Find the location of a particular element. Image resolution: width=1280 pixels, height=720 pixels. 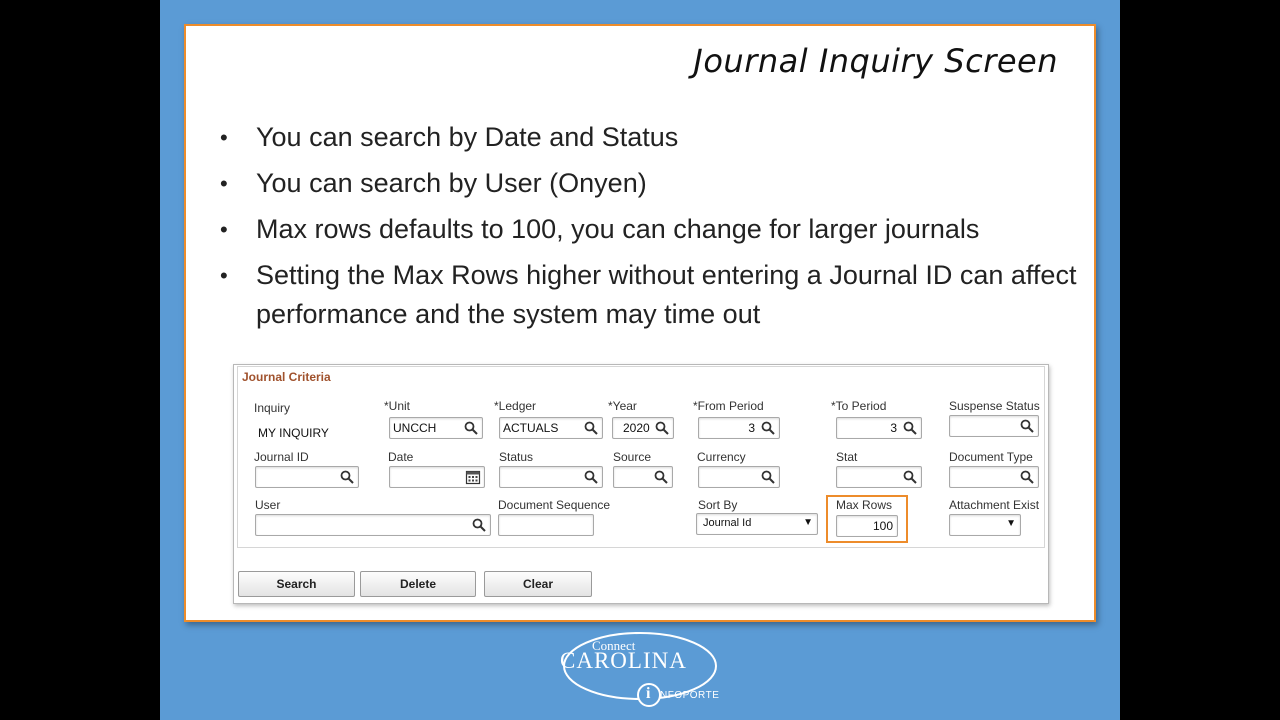

sort-by-label: Sort By is located at coordinates (718, 505).